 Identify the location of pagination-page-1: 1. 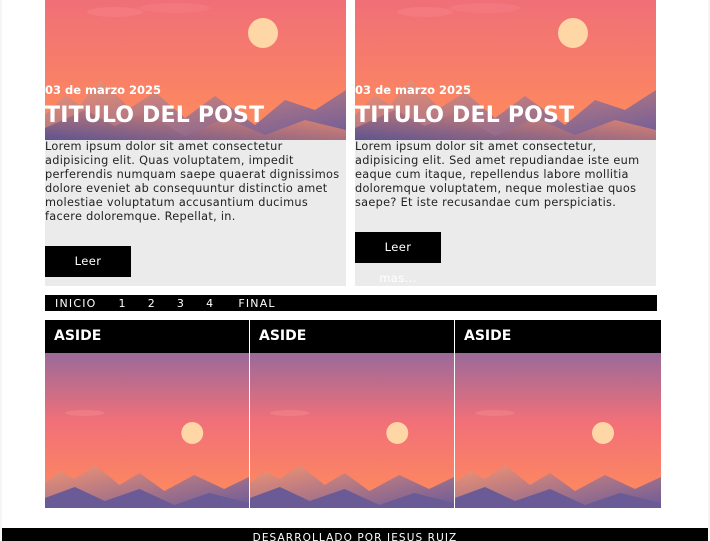
(123, 303).